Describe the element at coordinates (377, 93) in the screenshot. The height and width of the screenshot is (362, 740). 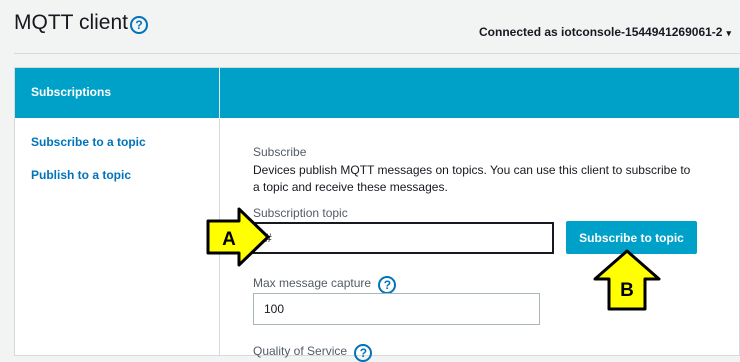
I see `panel-header-band: Subscriptions` at that location.